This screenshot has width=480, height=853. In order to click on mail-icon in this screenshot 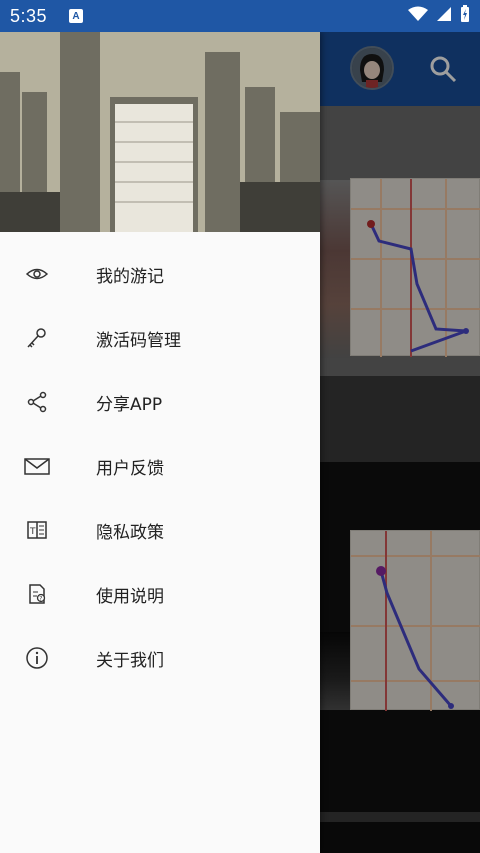, I will do `click(37, 466)`.